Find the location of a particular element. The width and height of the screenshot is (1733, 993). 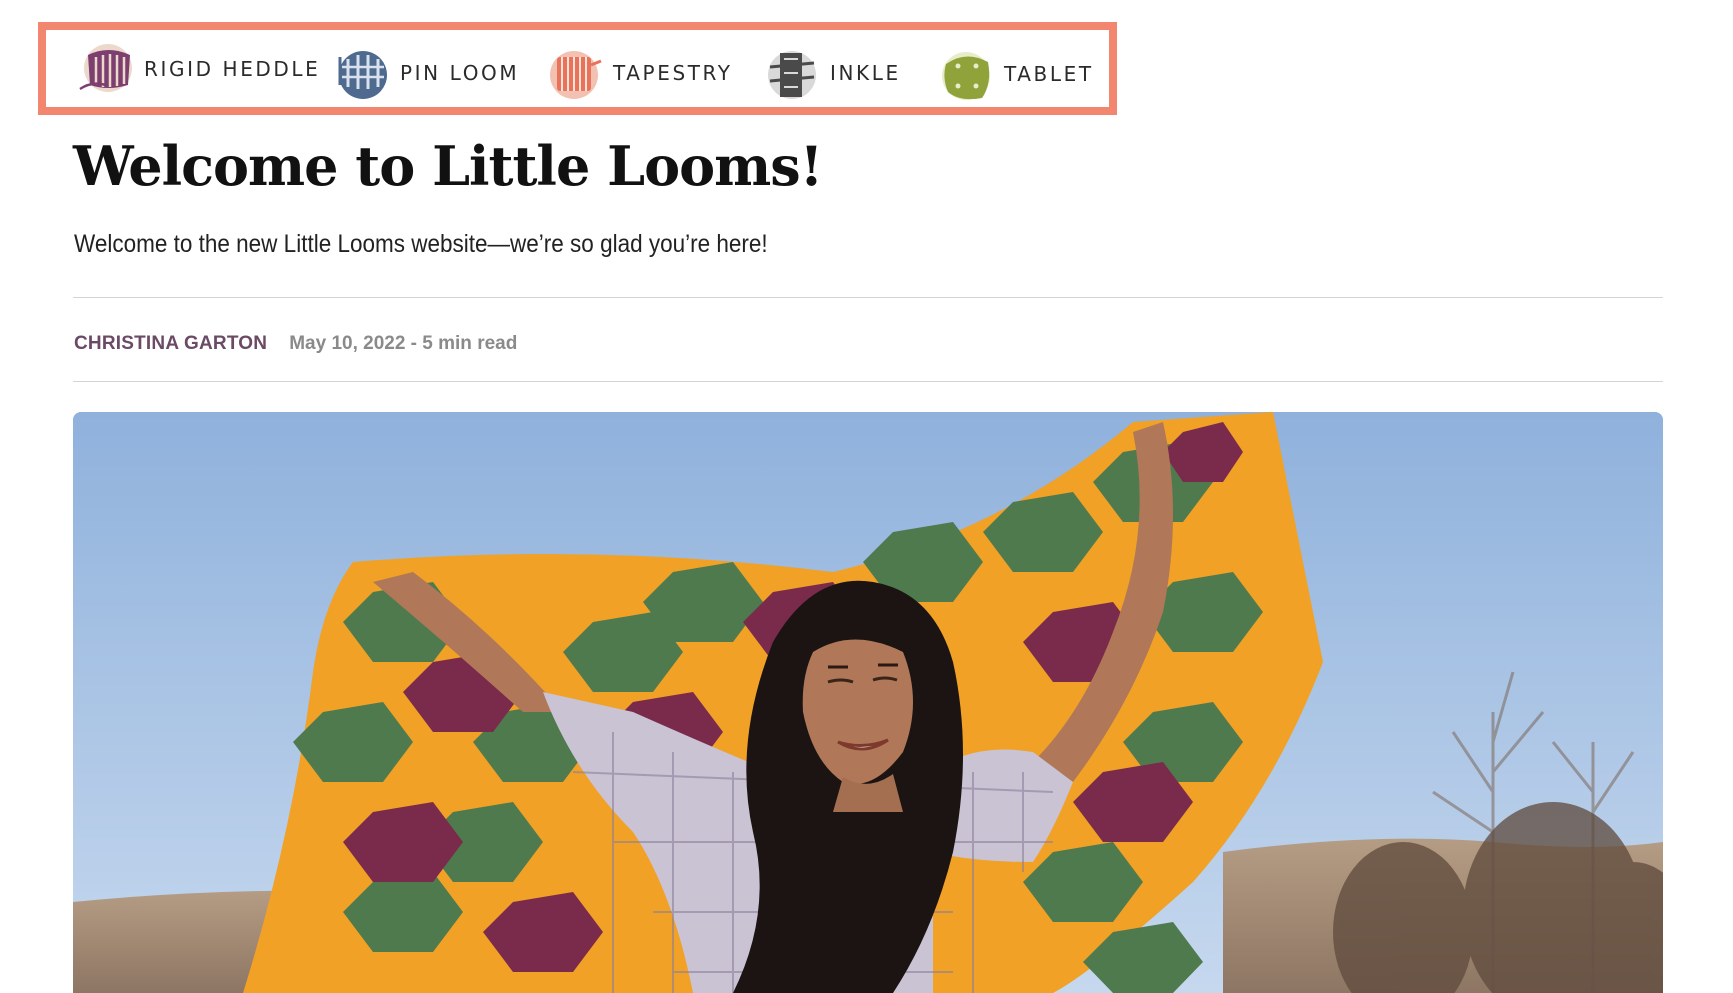

nav-item-rigid-heddle: RIGID HEDDLE is located at coordinates (199, 68).